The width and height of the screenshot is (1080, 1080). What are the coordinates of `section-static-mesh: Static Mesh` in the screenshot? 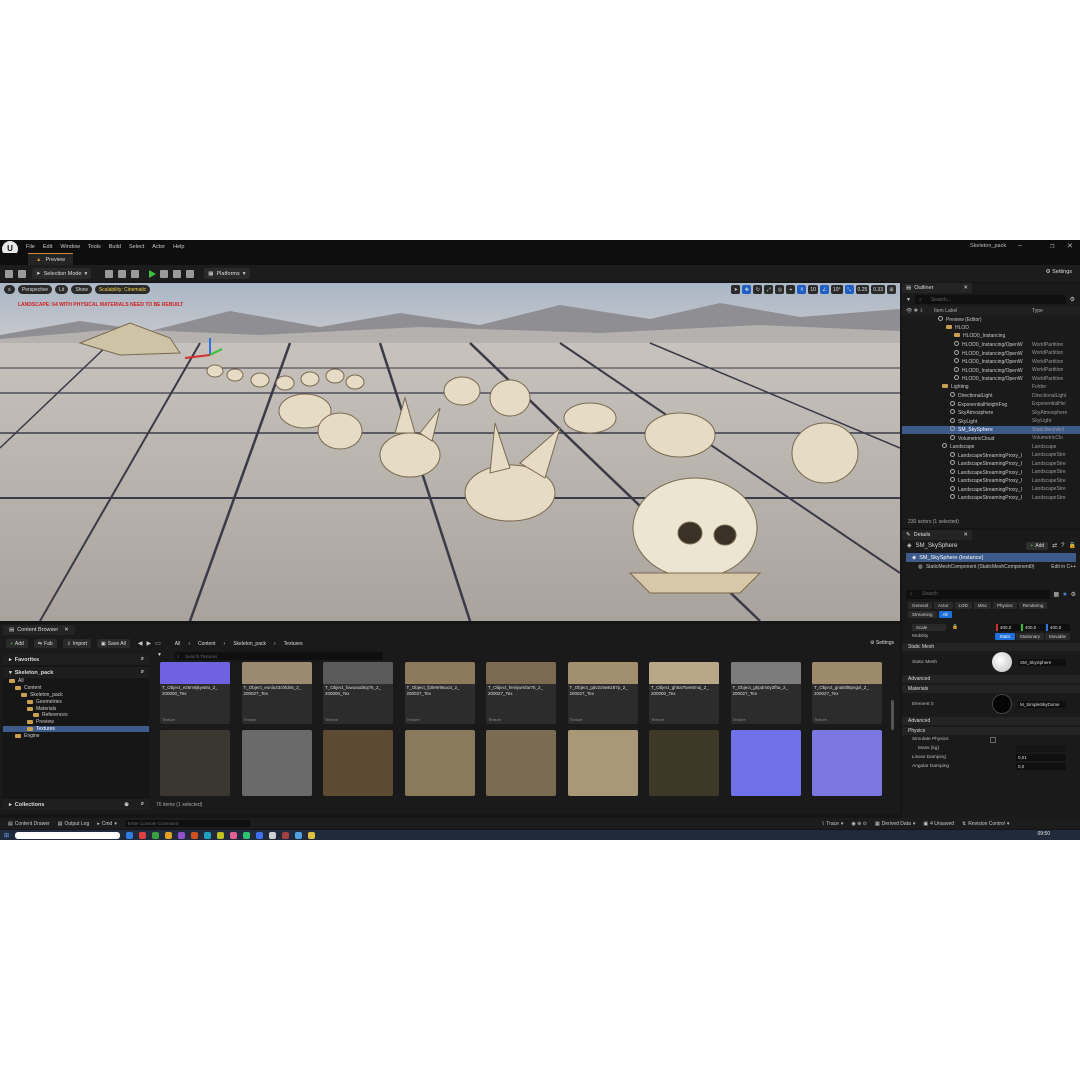 It's located at (991, 647).